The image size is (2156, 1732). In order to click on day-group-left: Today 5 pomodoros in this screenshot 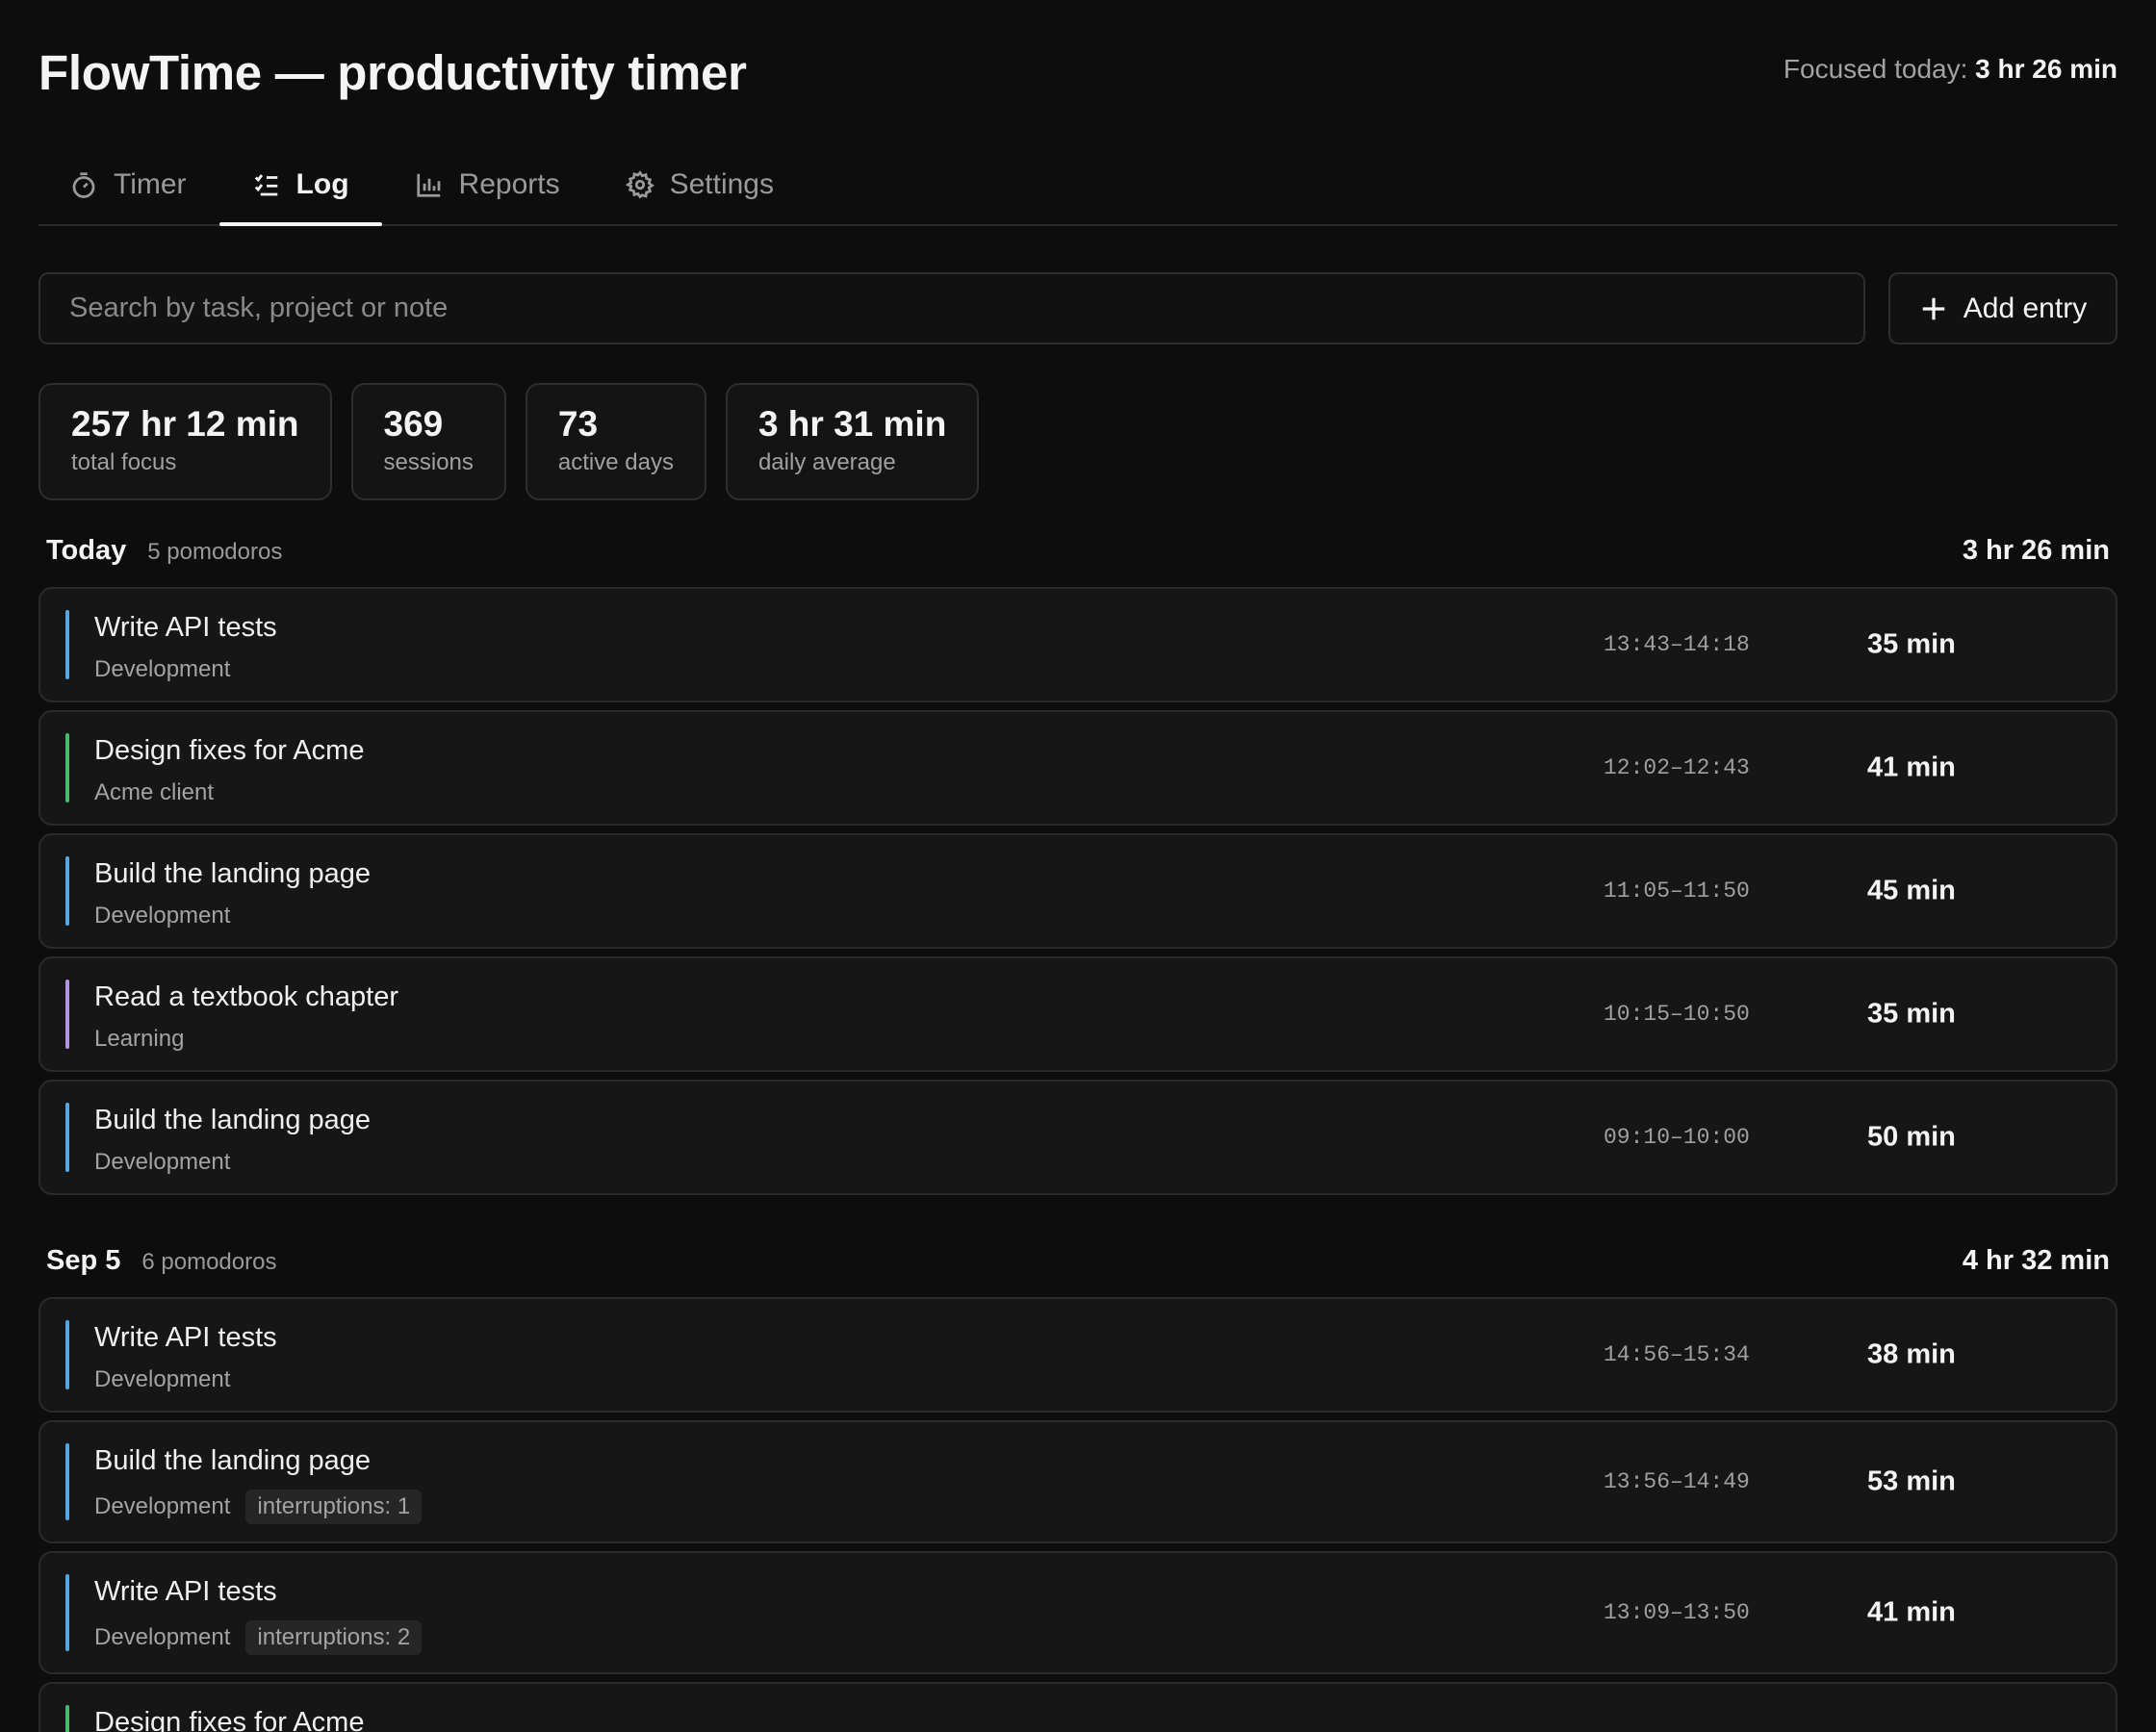, I will do `click(164, 551)`.